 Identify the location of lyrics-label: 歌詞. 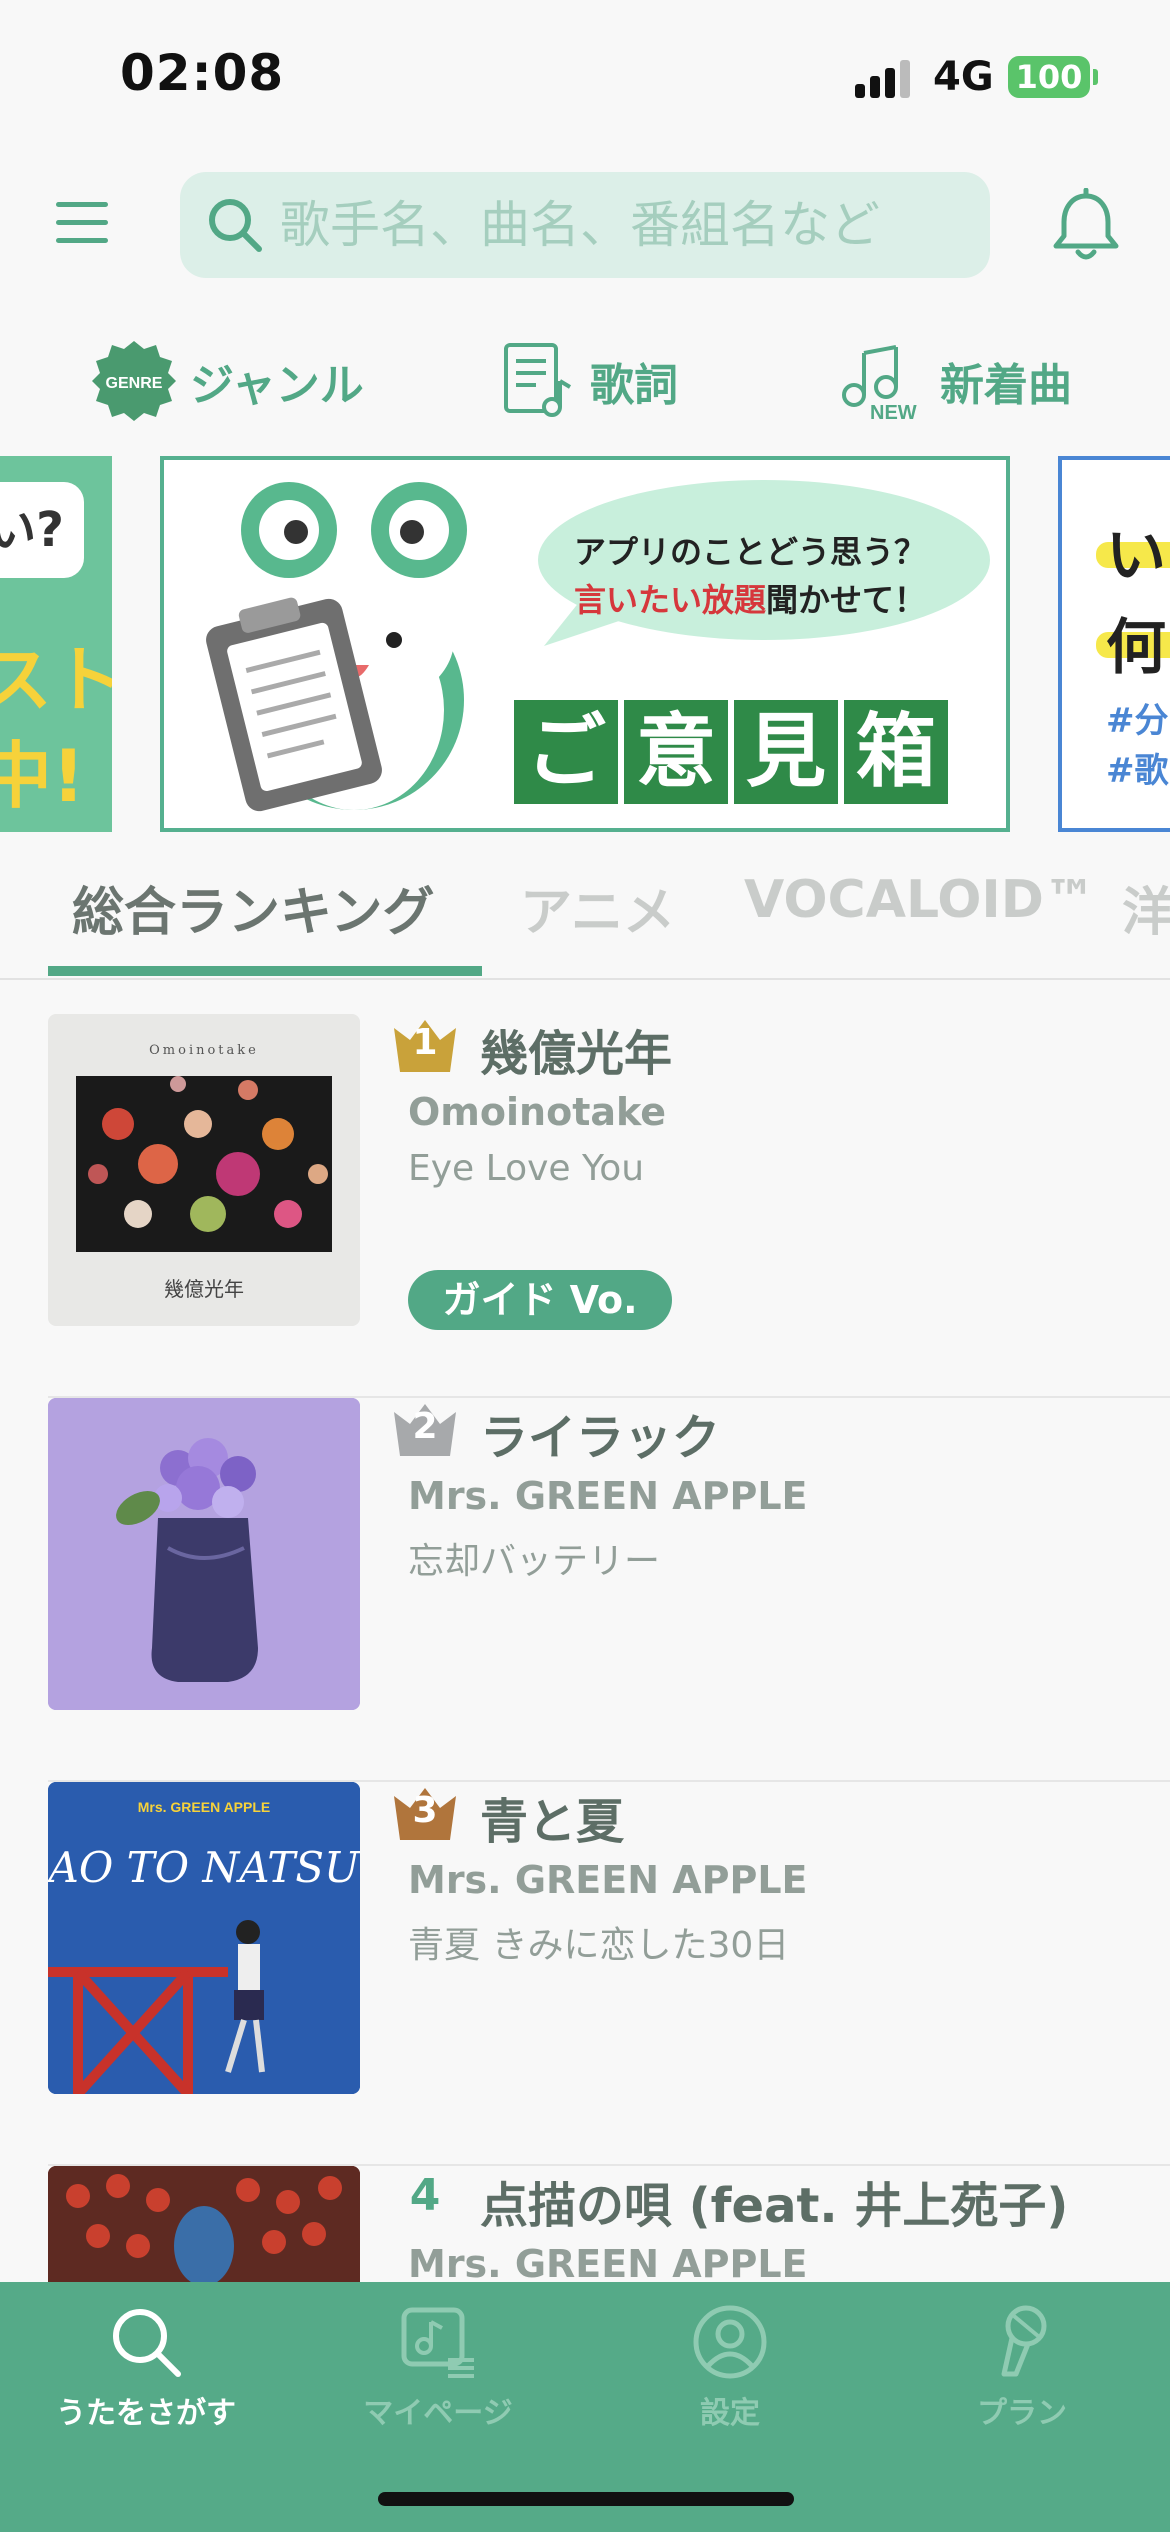
(634, 385).